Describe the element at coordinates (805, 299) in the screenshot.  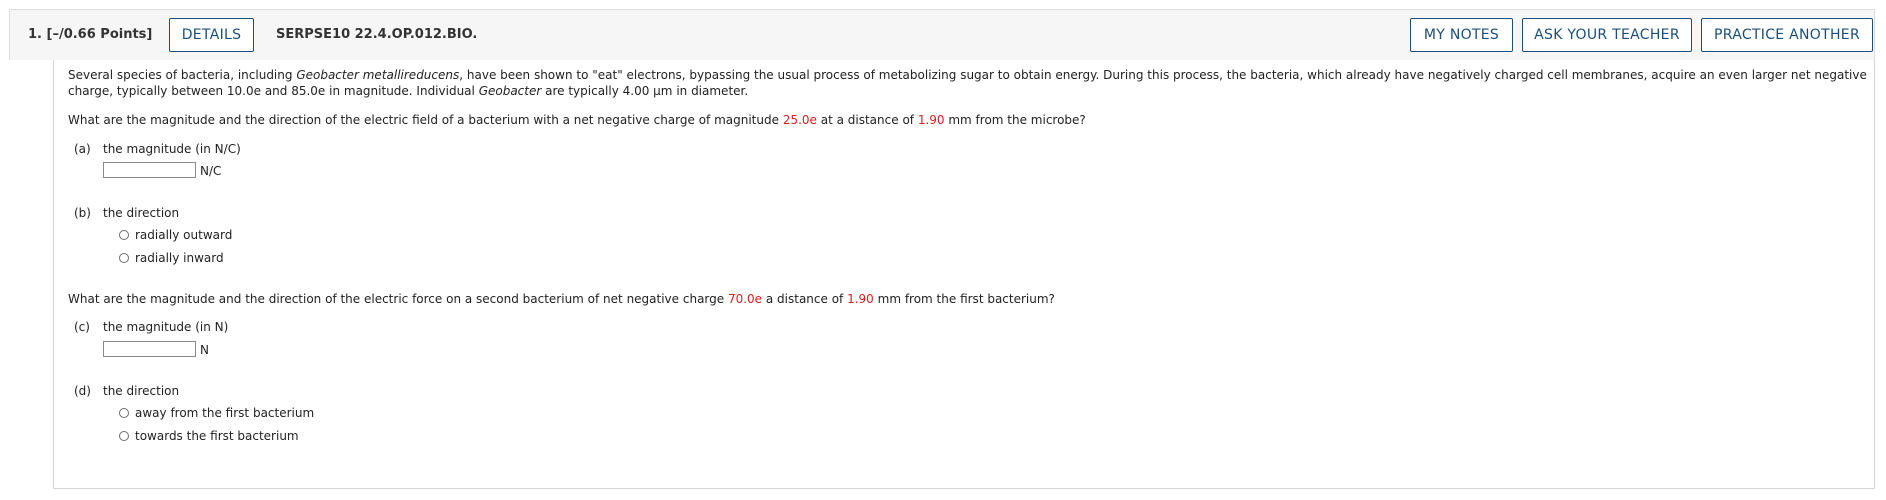
I see `question-text: a distance of` at that location.